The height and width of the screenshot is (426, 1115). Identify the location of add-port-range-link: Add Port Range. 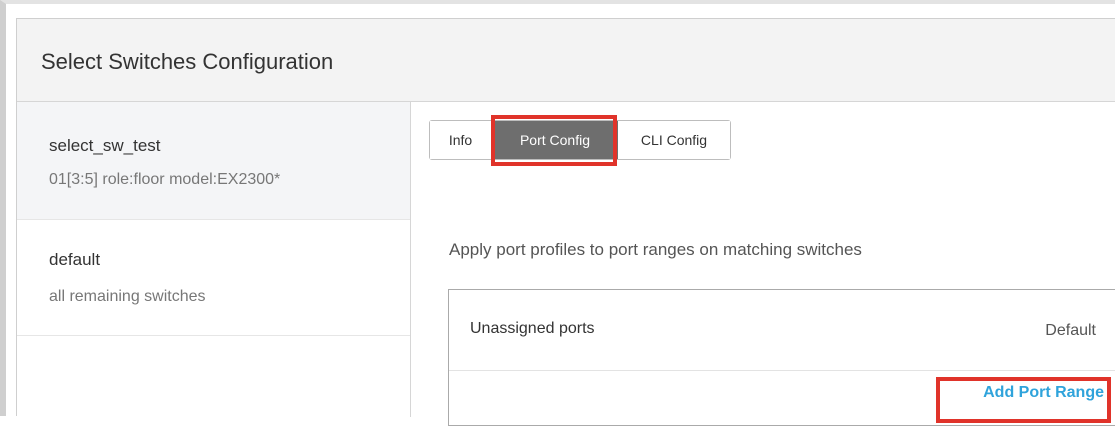
(1043, 393).